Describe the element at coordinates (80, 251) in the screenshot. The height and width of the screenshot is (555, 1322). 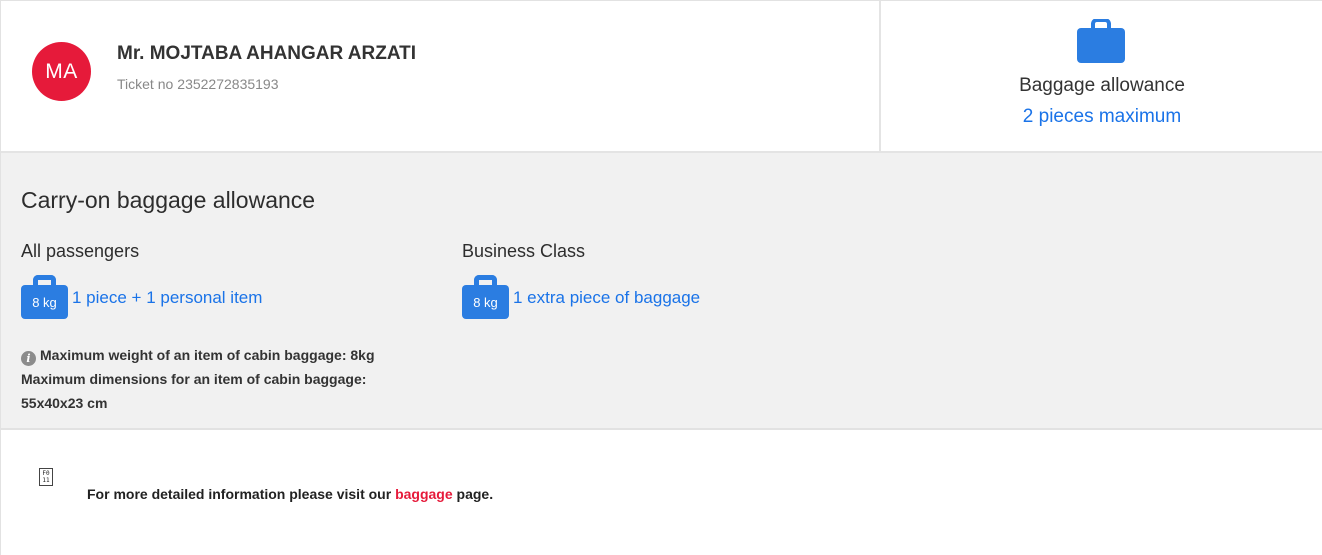
I see `all-passengers-title: All passengers` at that location.